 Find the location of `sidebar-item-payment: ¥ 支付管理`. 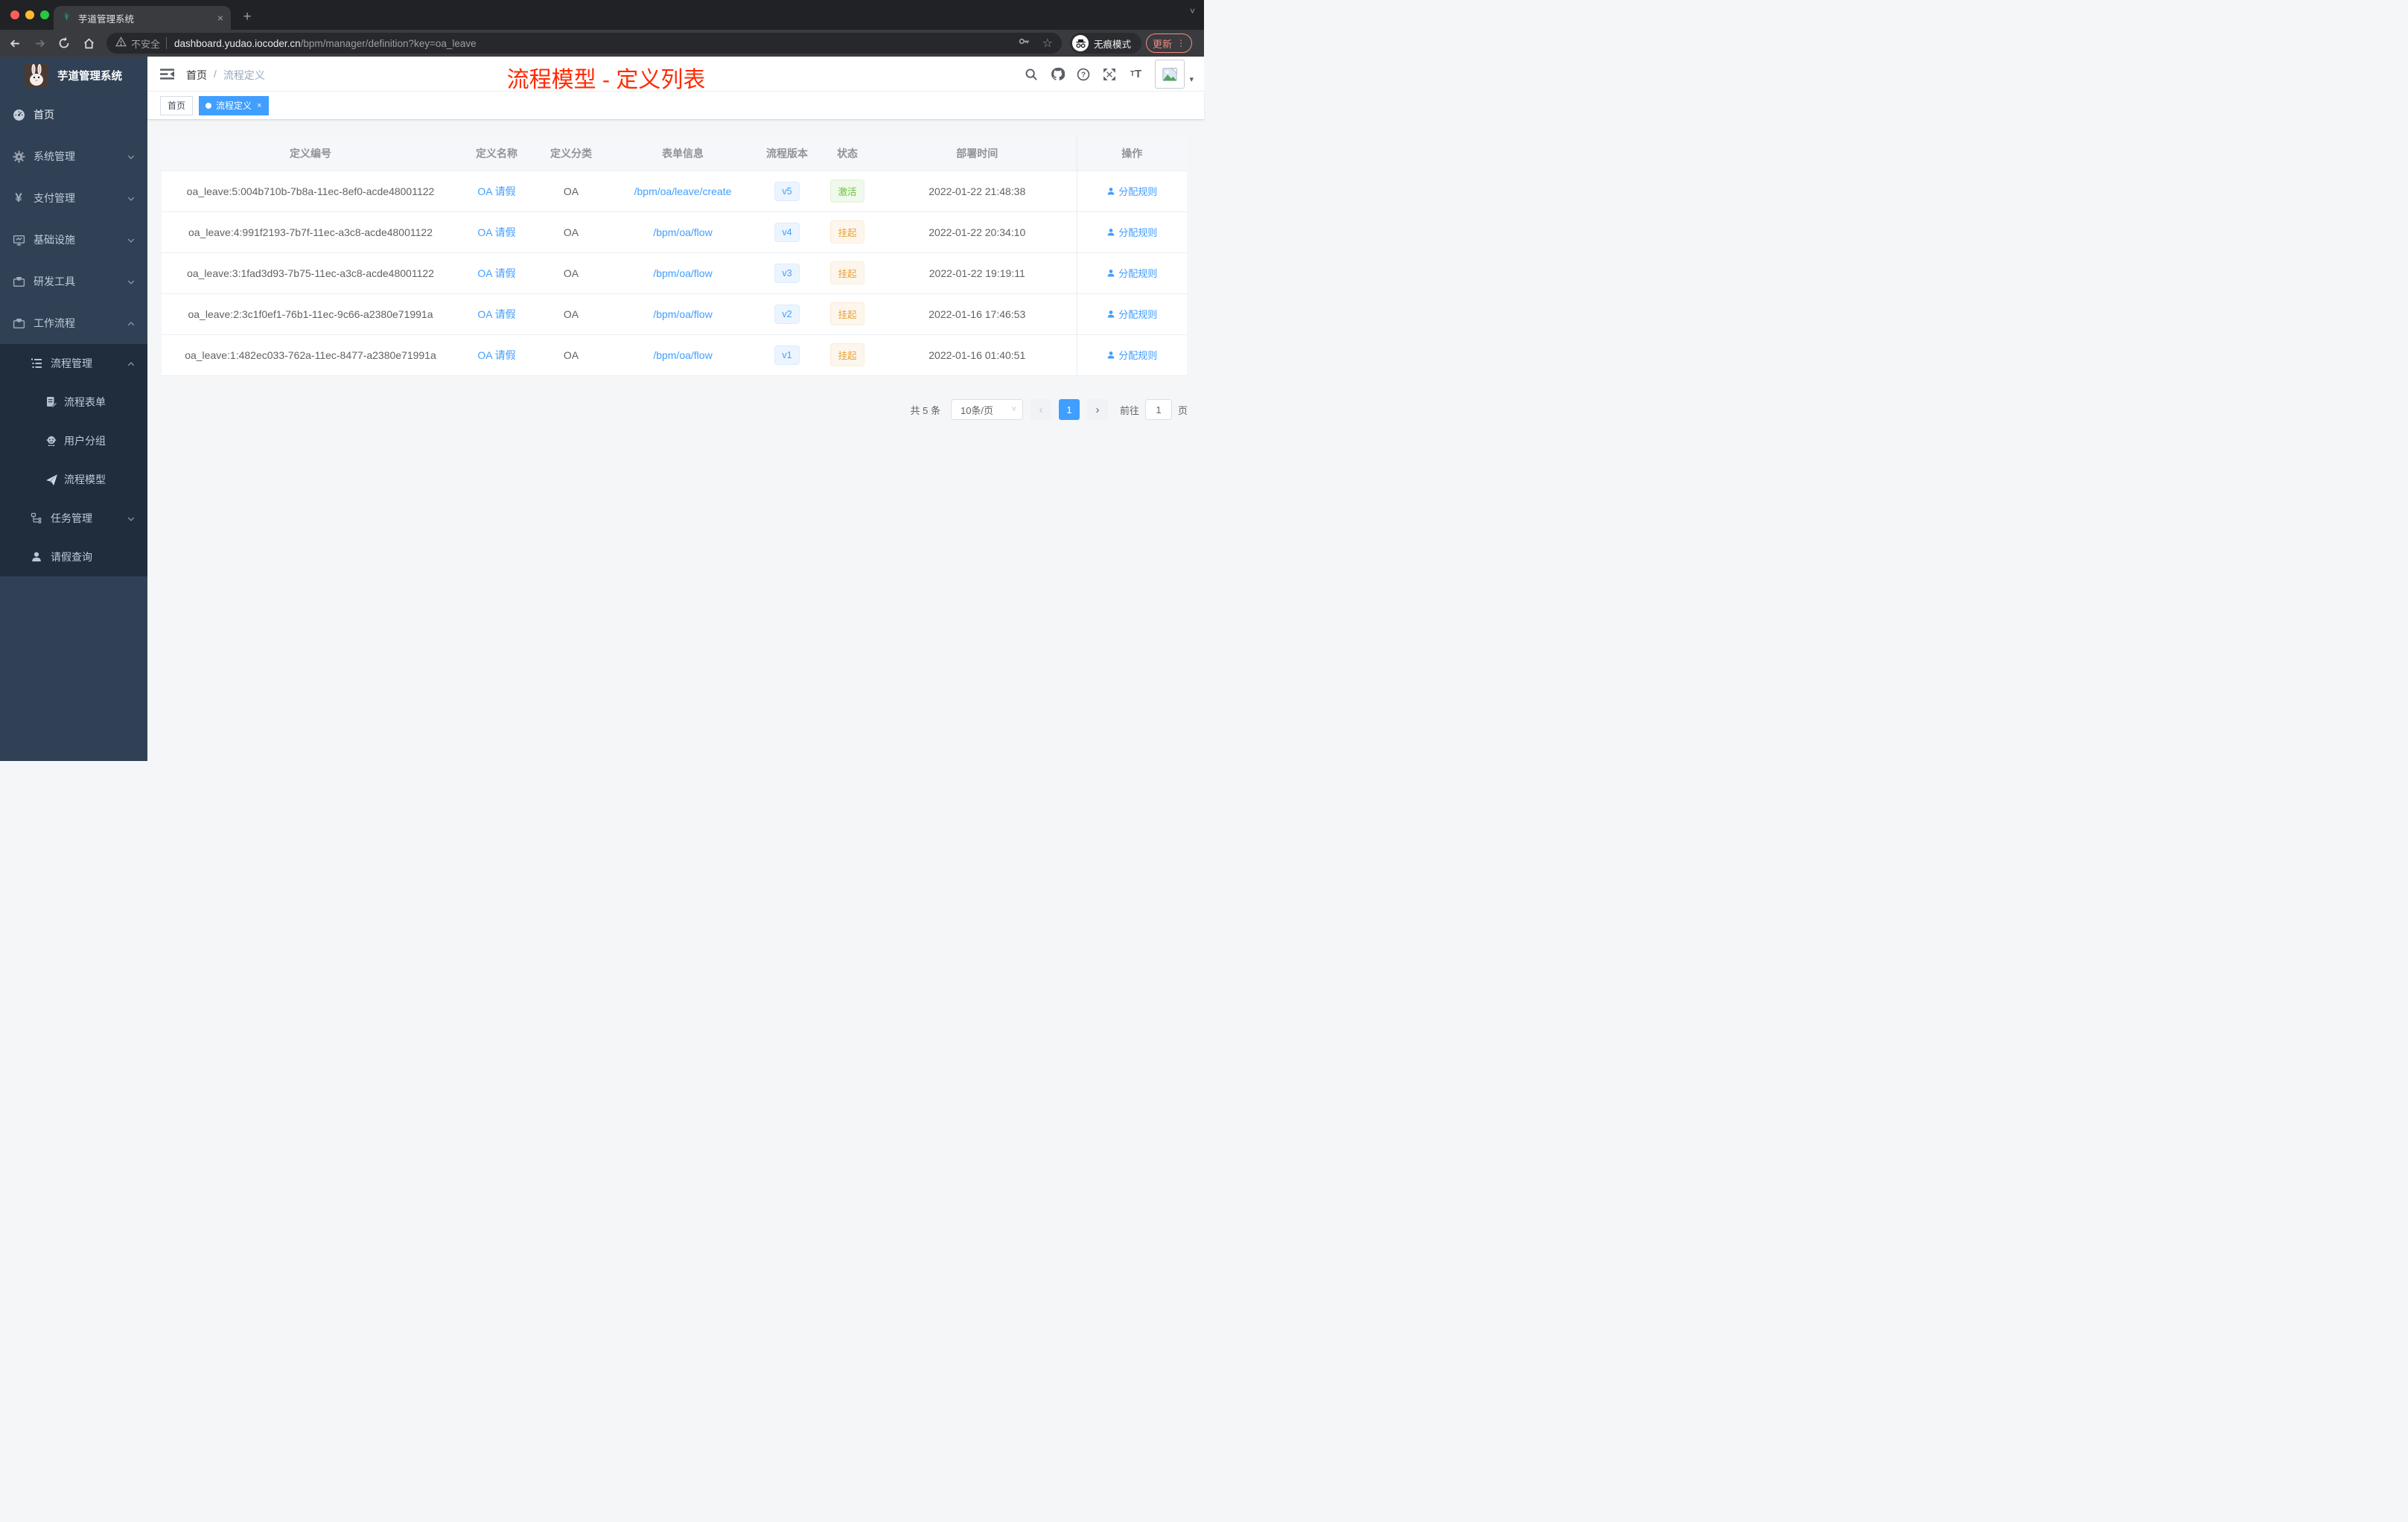

sidebar-item-payment: ¥ 支付管理 is located at coordinates (73, 198).